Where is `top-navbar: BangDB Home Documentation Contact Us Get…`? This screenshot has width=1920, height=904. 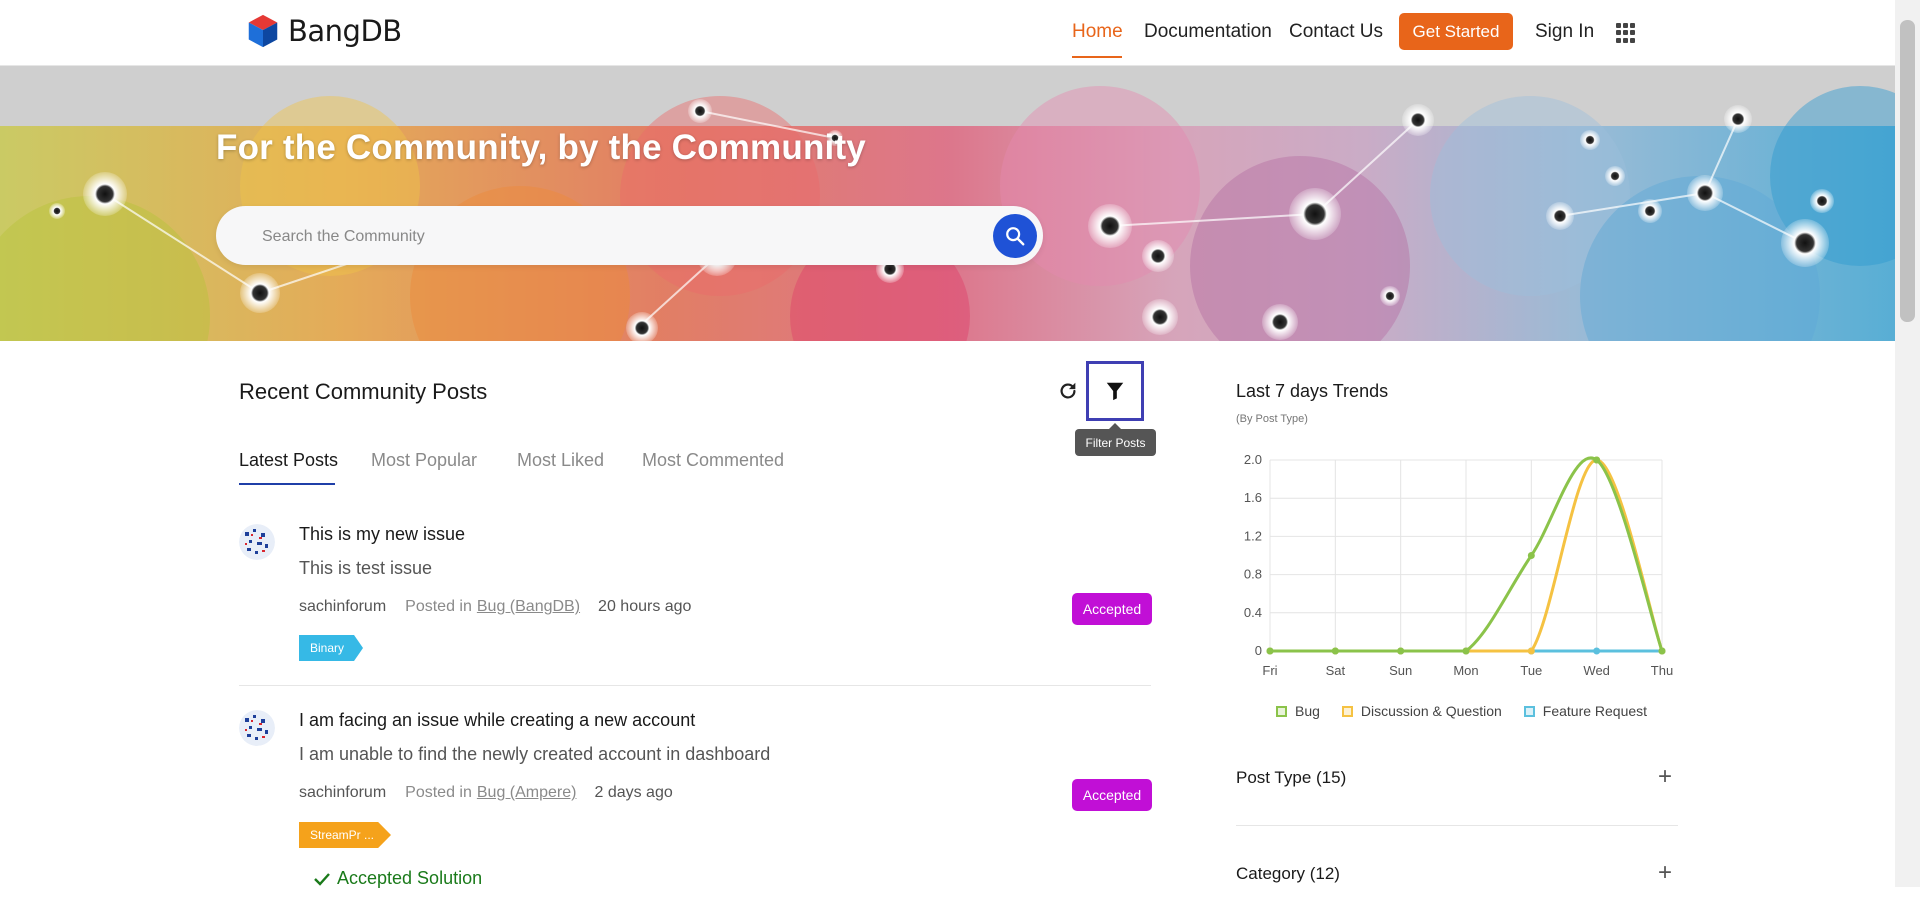
top-navbar: BangDB Home Documentation Contact Us Get… is located at coordinates (947, 33).